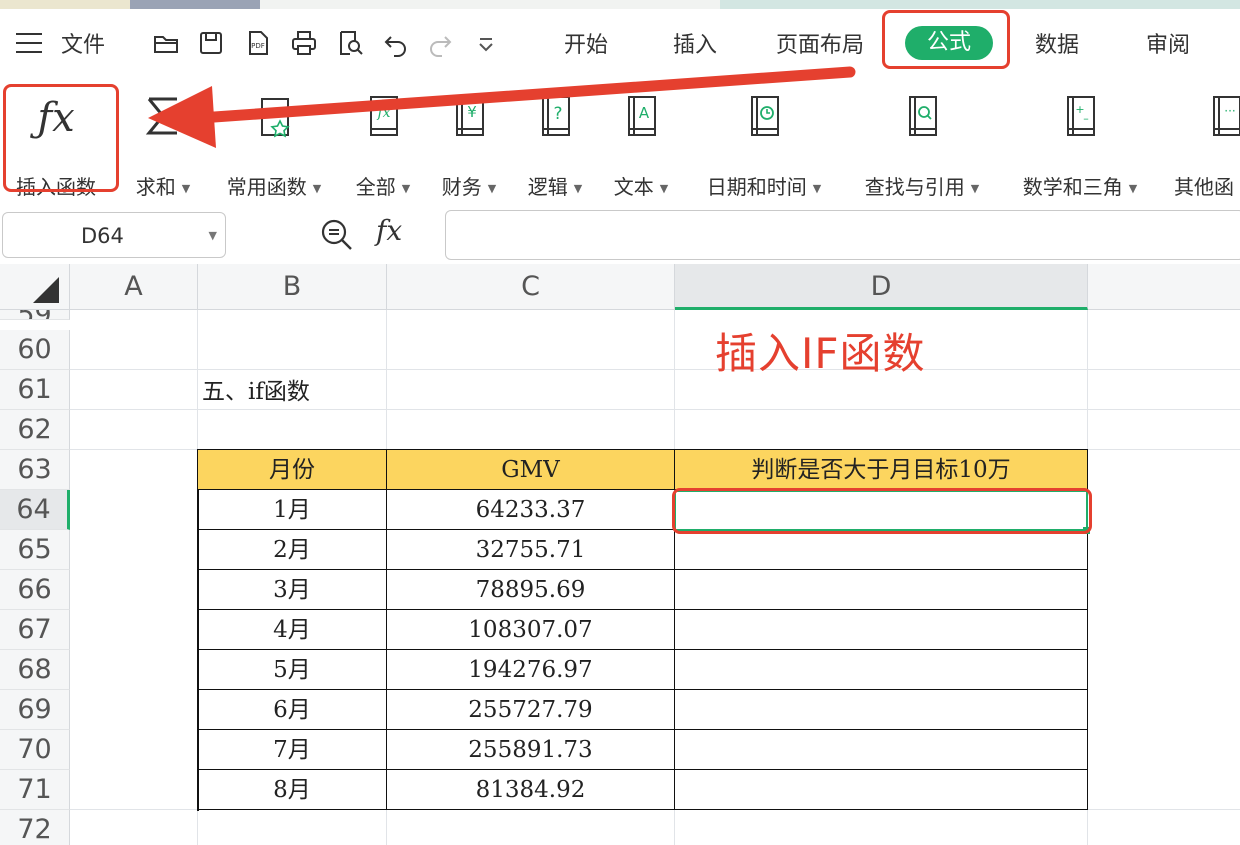  Describe the element at coordinates (531, 550) in the screenshot. I see `table-cell-gmv: 32755.71` at that location.